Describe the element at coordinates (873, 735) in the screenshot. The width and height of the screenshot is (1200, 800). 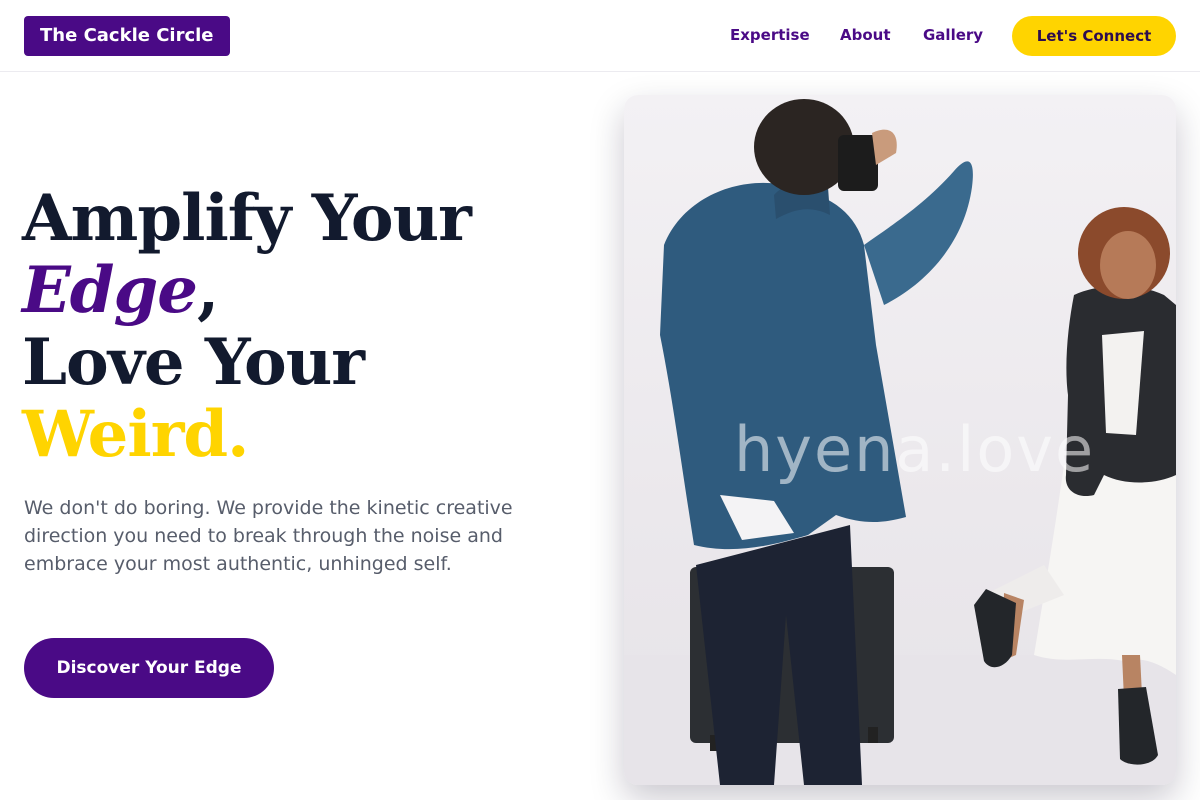
I see `stool-leg` at that location.